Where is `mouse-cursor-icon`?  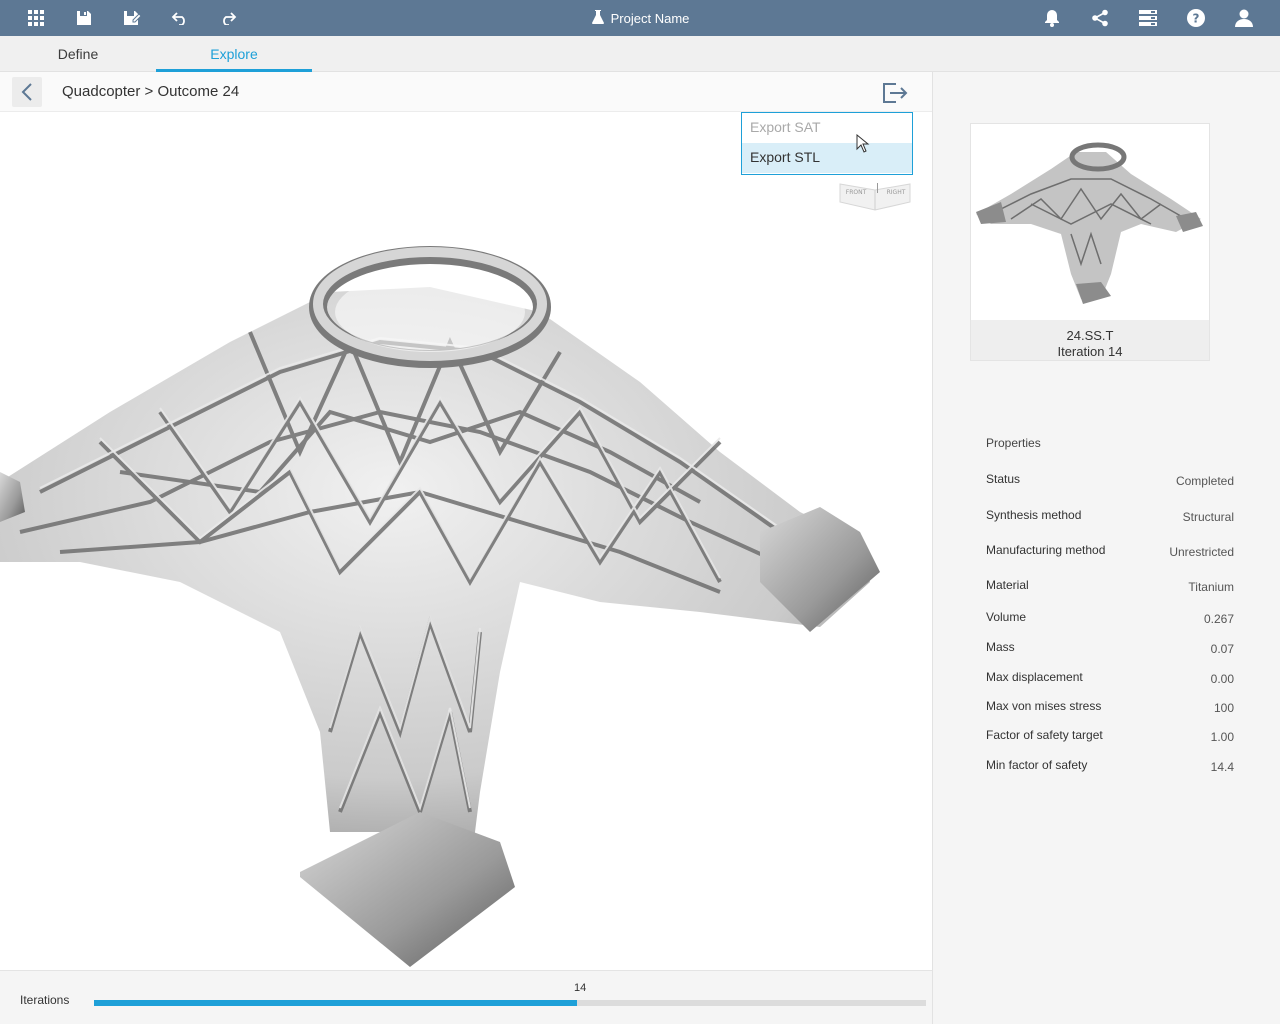 mouse-cursor-icon is located at coordinates (863, 143).